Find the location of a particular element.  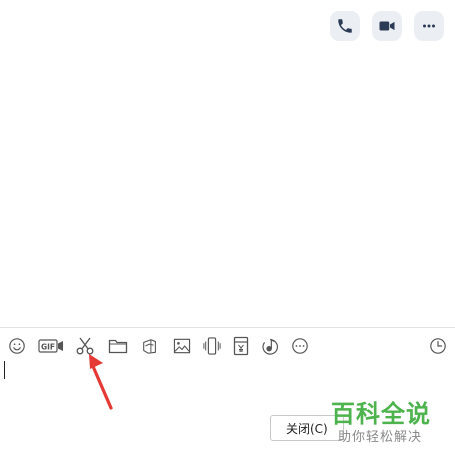

watermark-title: 百科全说 is located at coordinates (381, 414).